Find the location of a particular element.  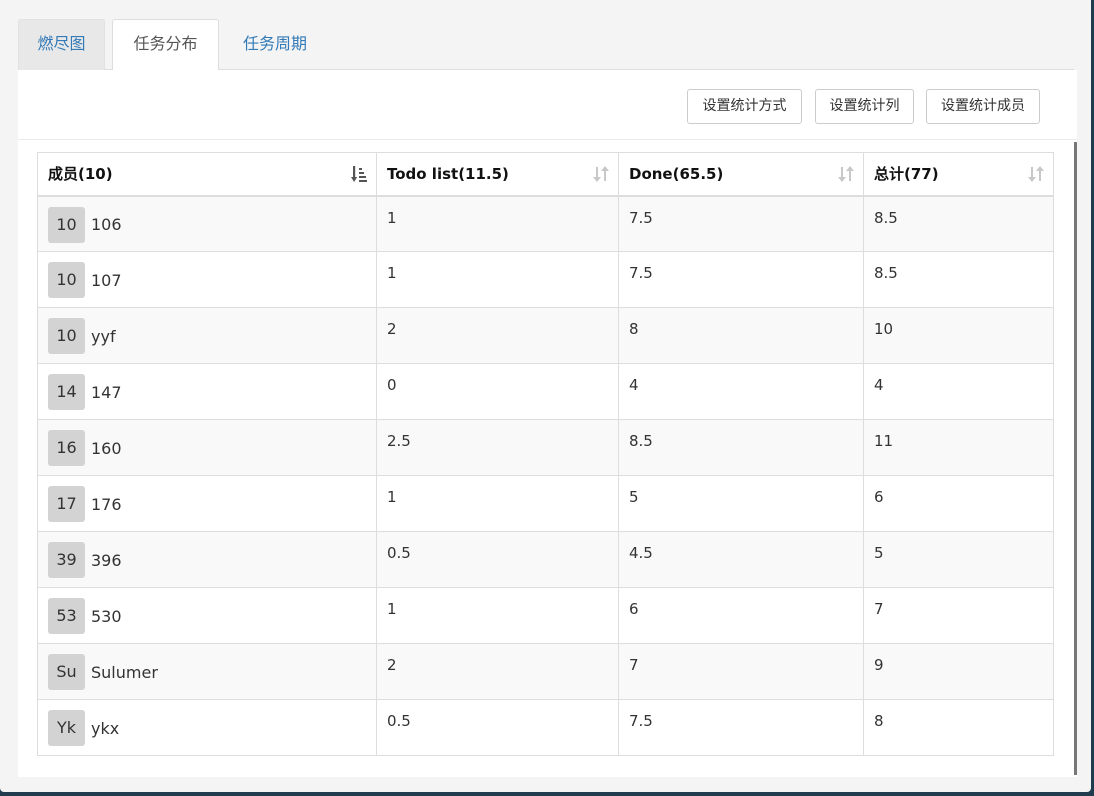

done-cell: 4.5 is located at coordinates (741, 559).